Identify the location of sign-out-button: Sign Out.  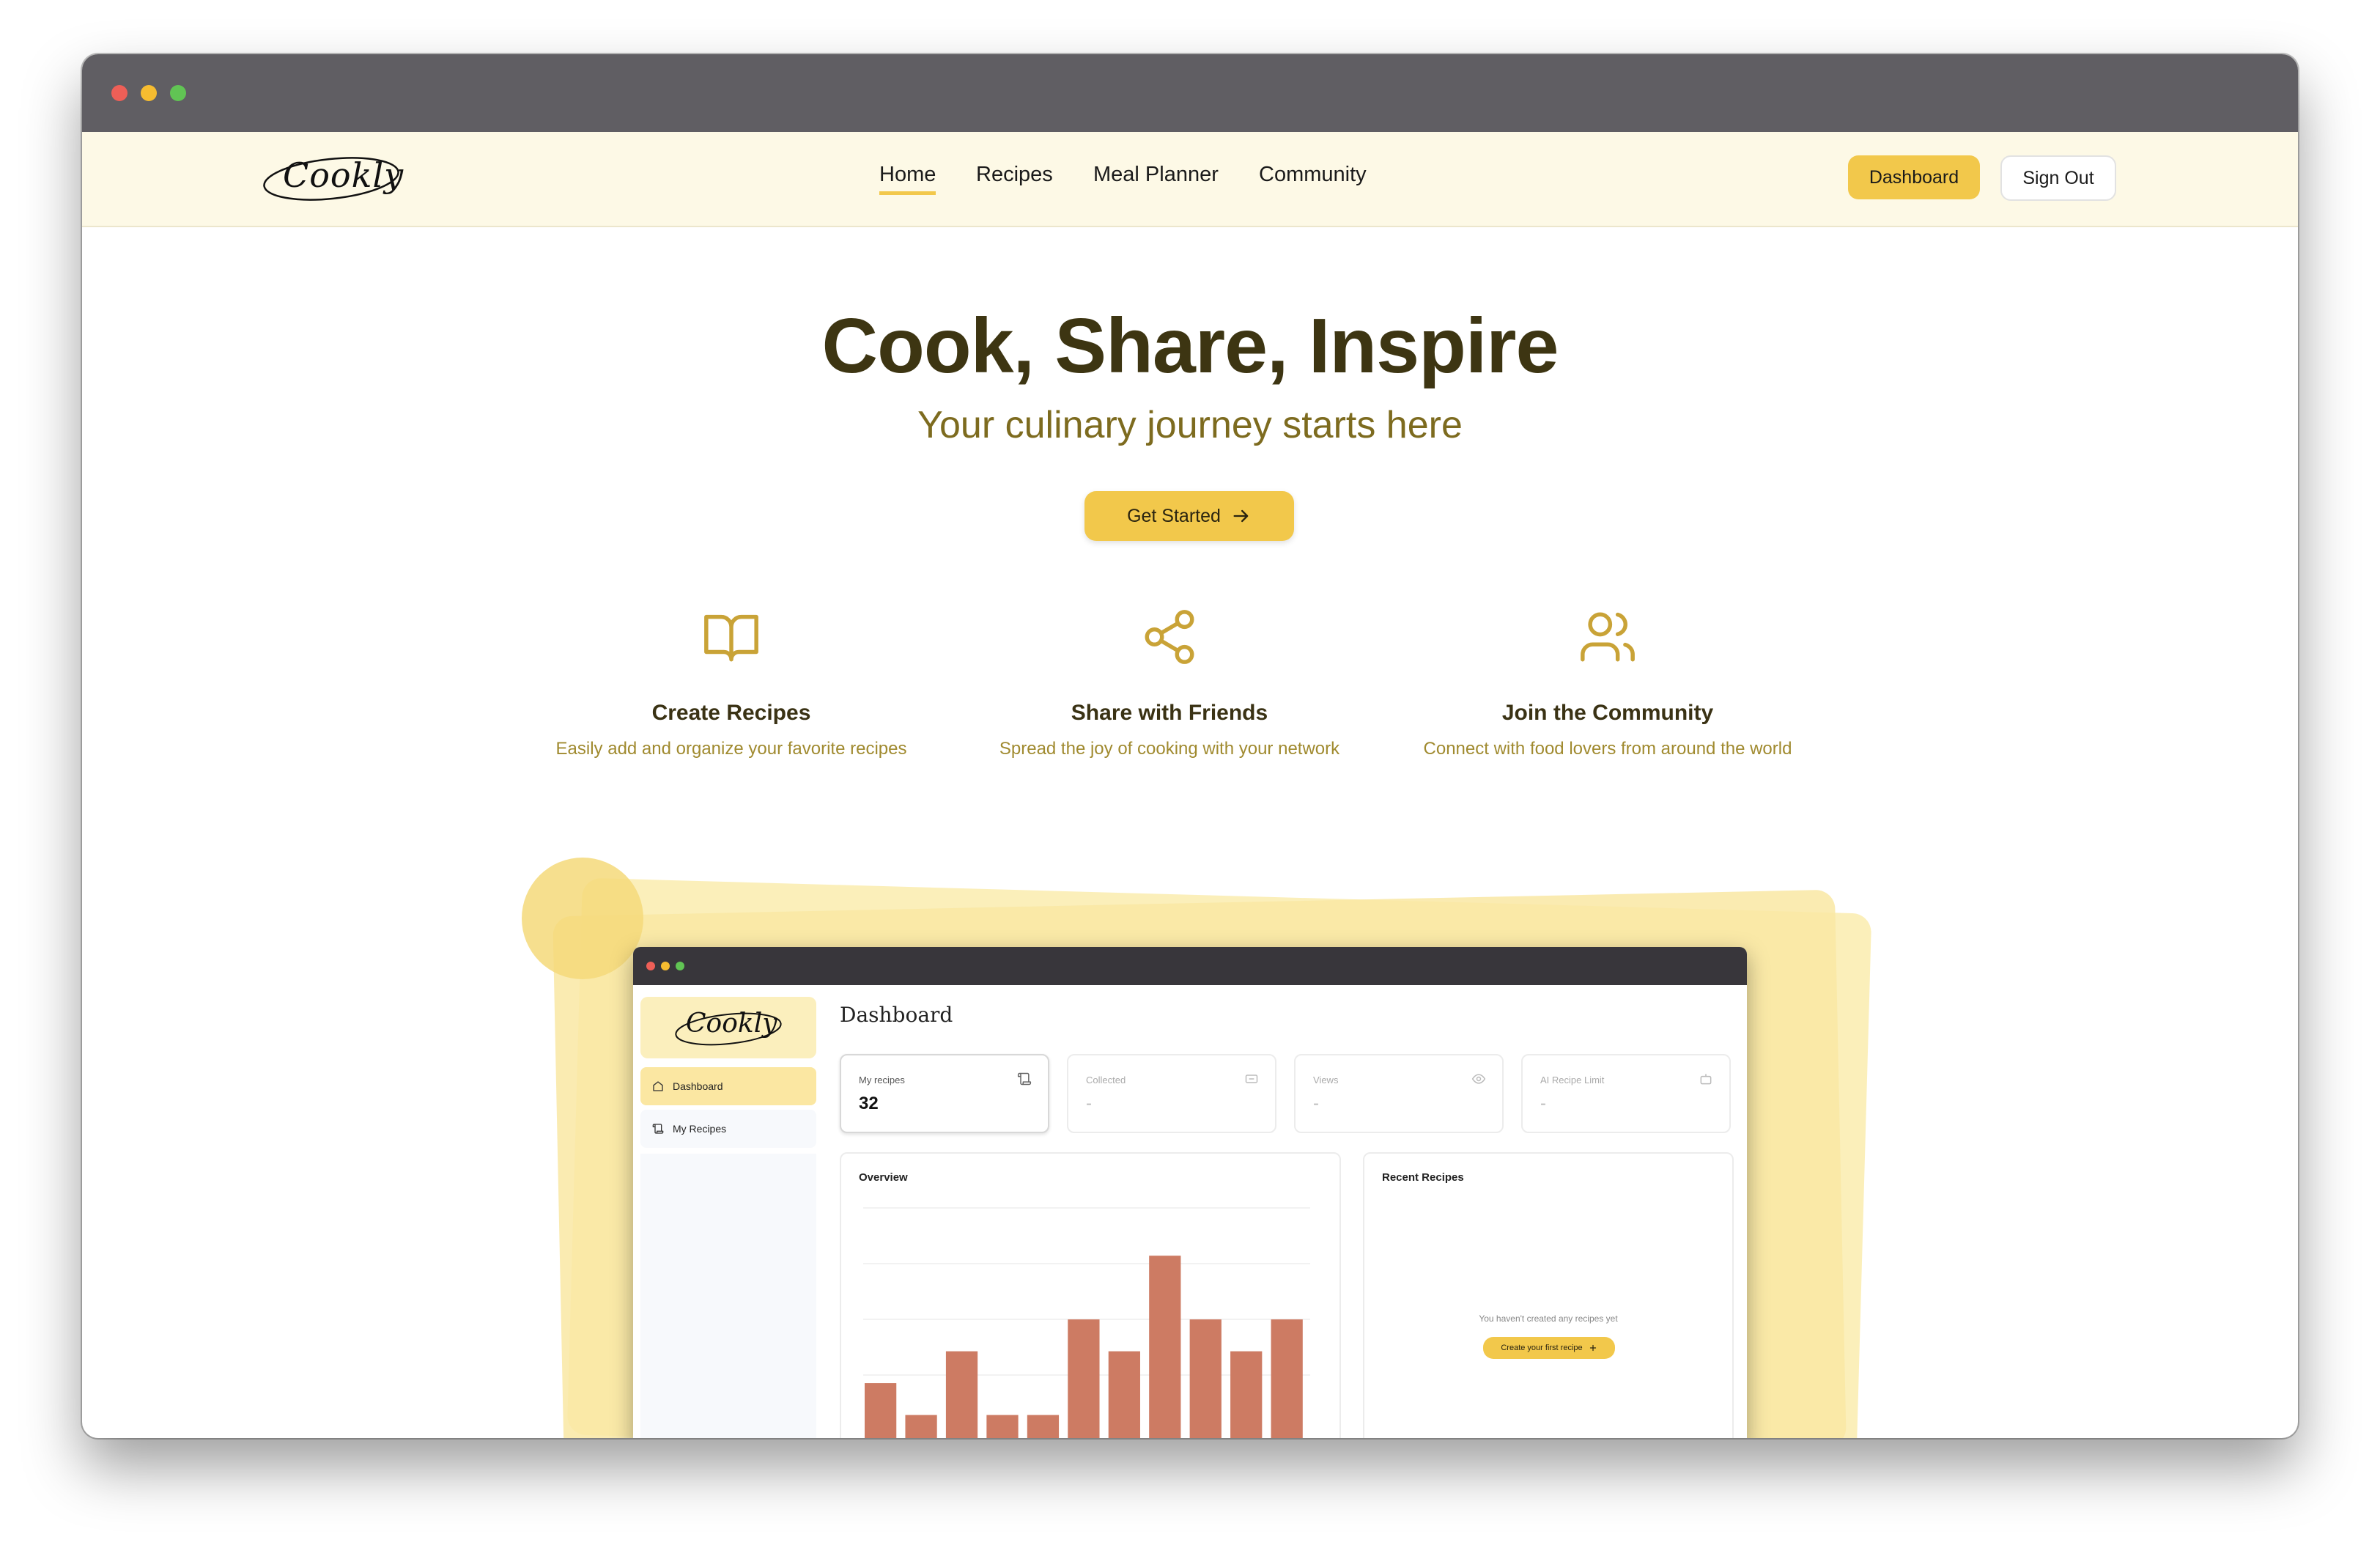
(2058, 178).